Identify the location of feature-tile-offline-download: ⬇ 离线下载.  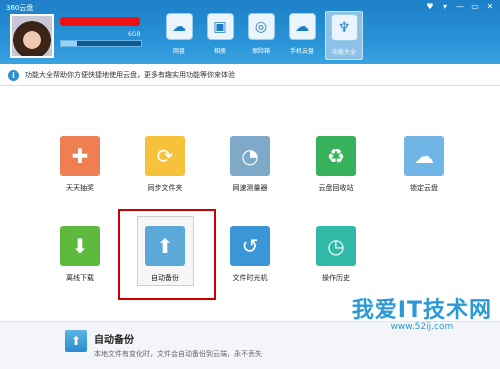
(80, 254).